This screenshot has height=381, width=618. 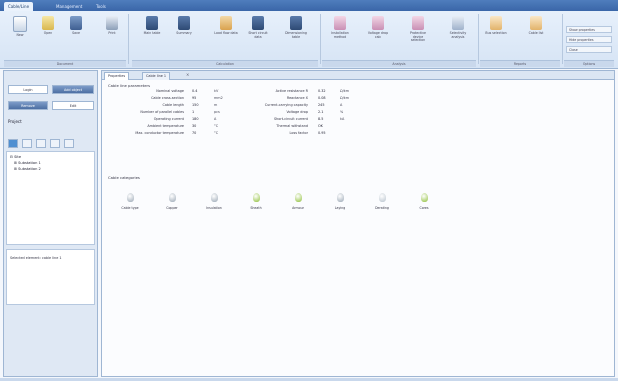 I want to click on show-properties-button: Show properties, so click(x=589, y=29).